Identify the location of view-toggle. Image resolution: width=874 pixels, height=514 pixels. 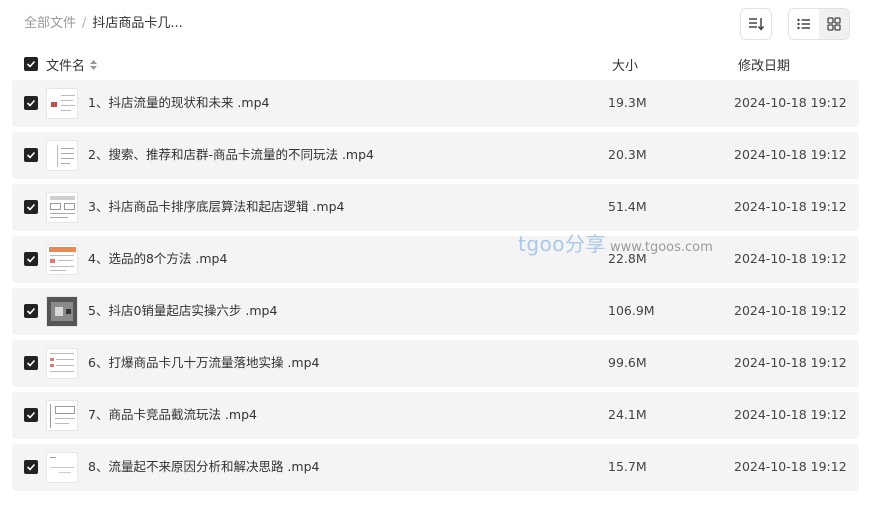
(819, 24).